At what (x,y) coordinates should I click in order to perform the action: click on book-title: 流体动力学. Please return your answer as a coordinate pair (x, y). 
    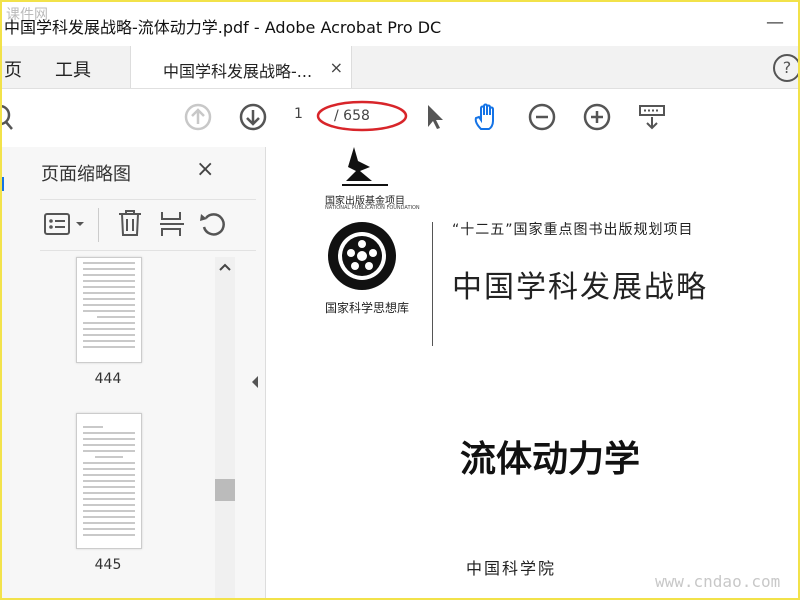
    Looking at the image, I should click on (550, 459).